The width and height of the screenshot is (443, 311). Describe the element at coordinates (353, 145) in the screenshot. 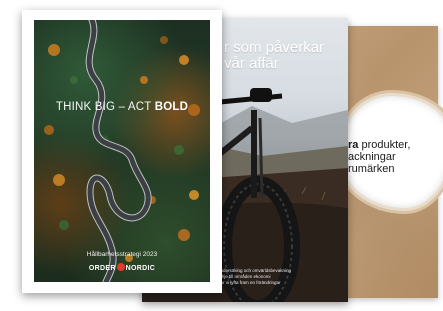

I see `kraft-line-1-strong: ra` at that location.